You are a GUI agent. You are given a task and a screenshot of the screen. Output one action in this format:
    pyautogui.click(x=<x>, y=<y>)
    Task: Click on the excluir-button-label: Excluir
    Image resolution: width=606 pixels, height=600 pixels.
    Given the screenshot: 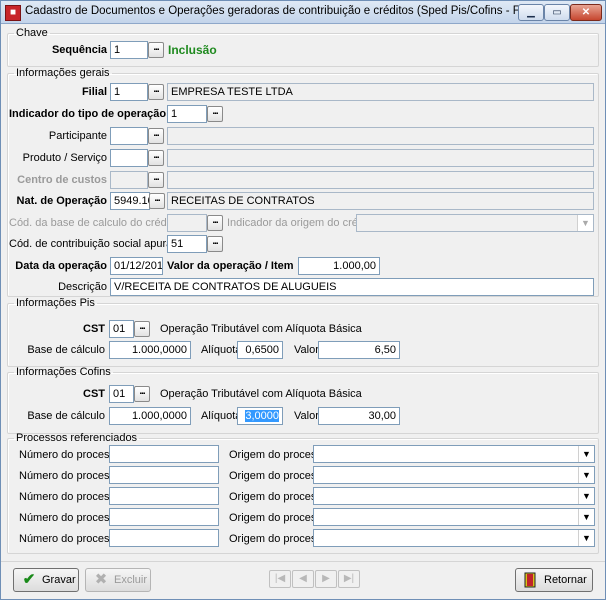 What is the action you would take?
    pyautogui.click(x=131, y=580)
    